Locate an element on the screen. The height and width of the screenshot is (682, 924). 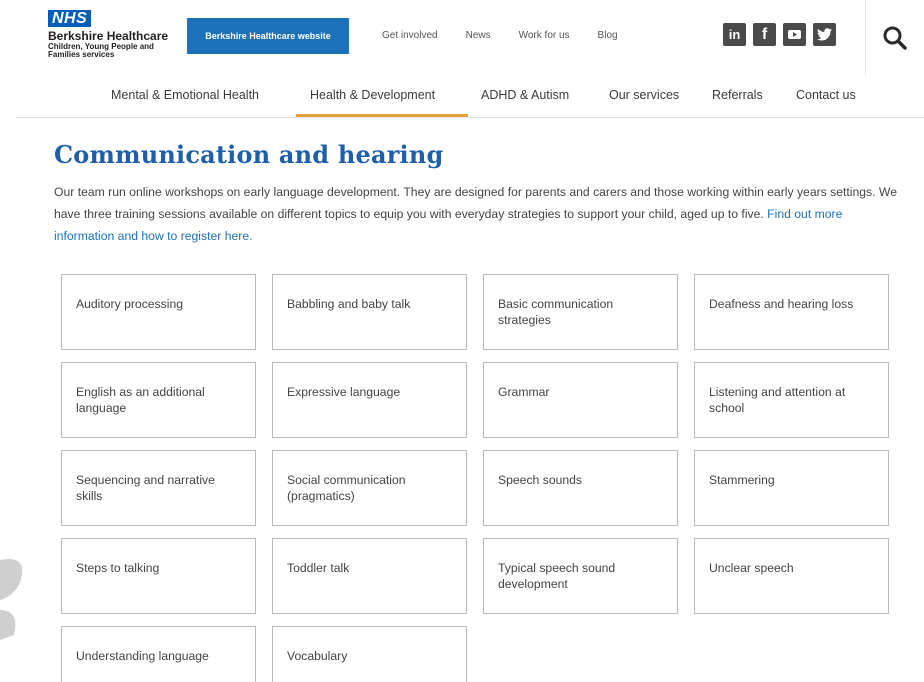
topic-card: Basic communication strategies is located at coordinates (580, 312).